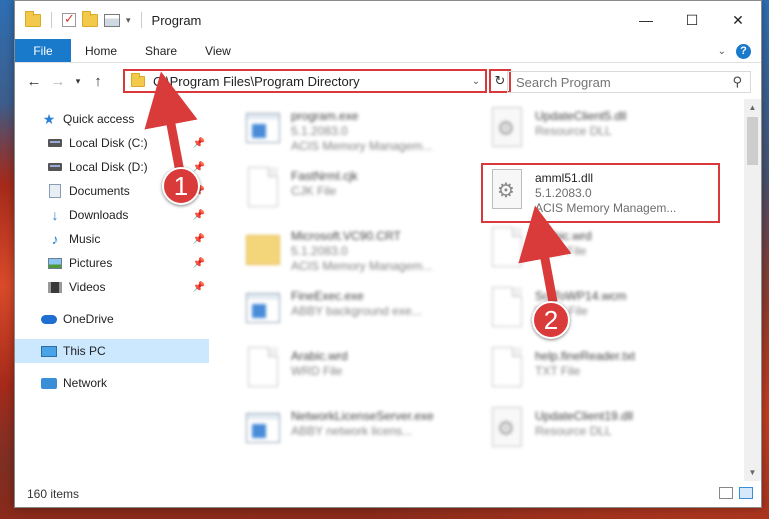 Image resolution: width=769 pixels, height=519 pixels. What do you see at coordinates (78, 81) in the screenshot?
I see `recent-locations-chevron-icon: ▾` at bounding box center [78, 81].